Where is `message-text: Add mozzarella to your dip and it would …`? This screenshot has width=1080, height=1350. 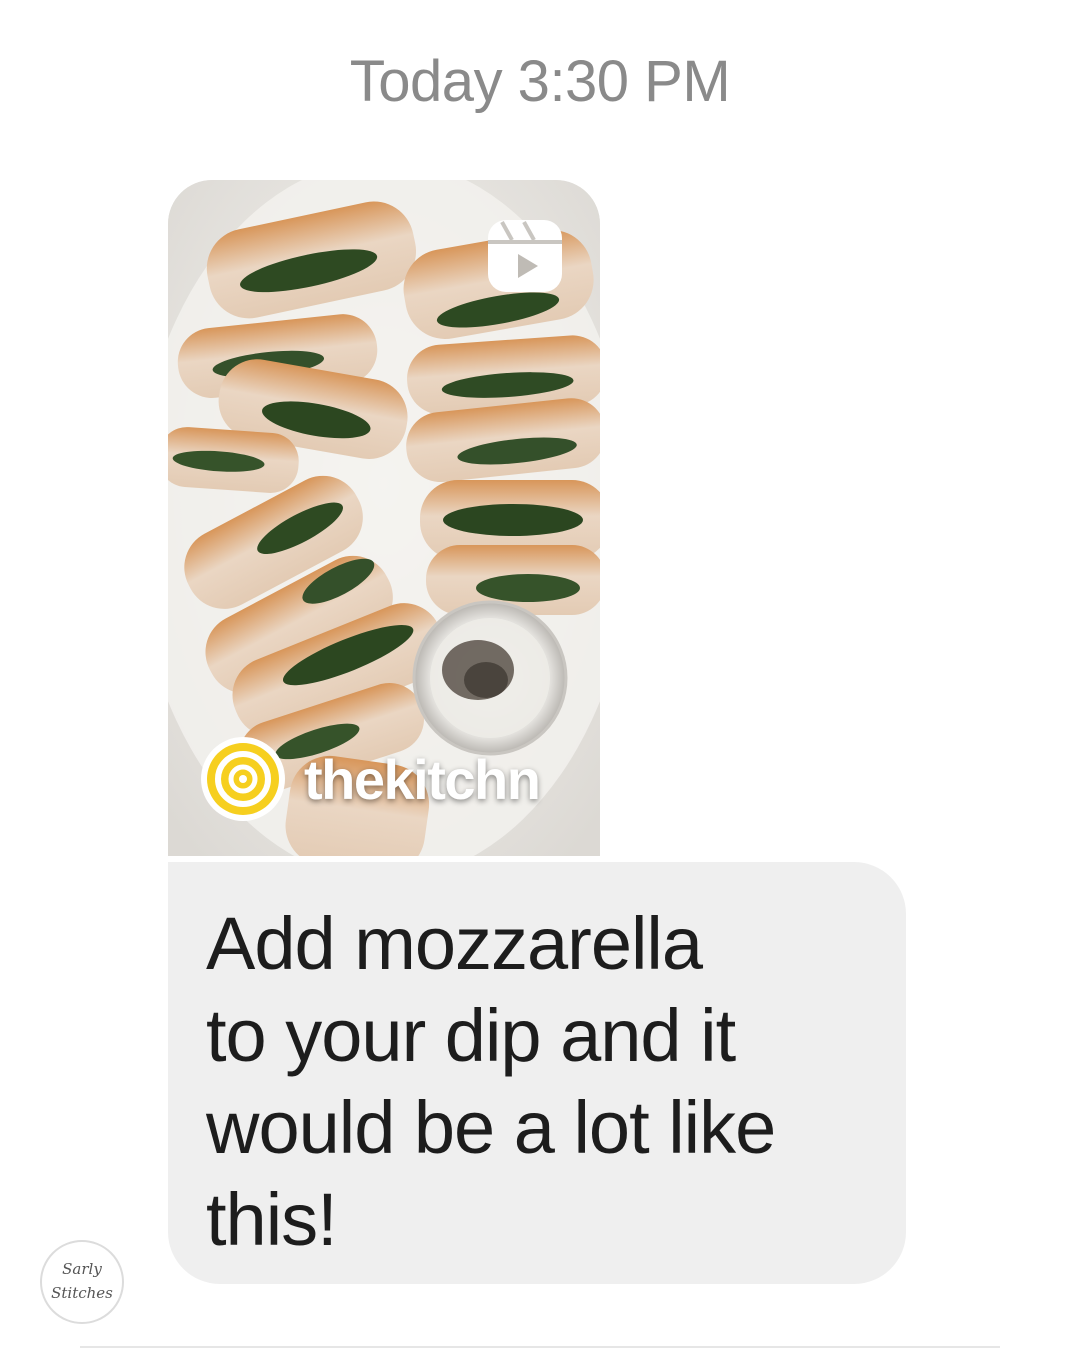
message-text: Add mozzarella to your dip and it would … is located at coordinates (491, 1081).